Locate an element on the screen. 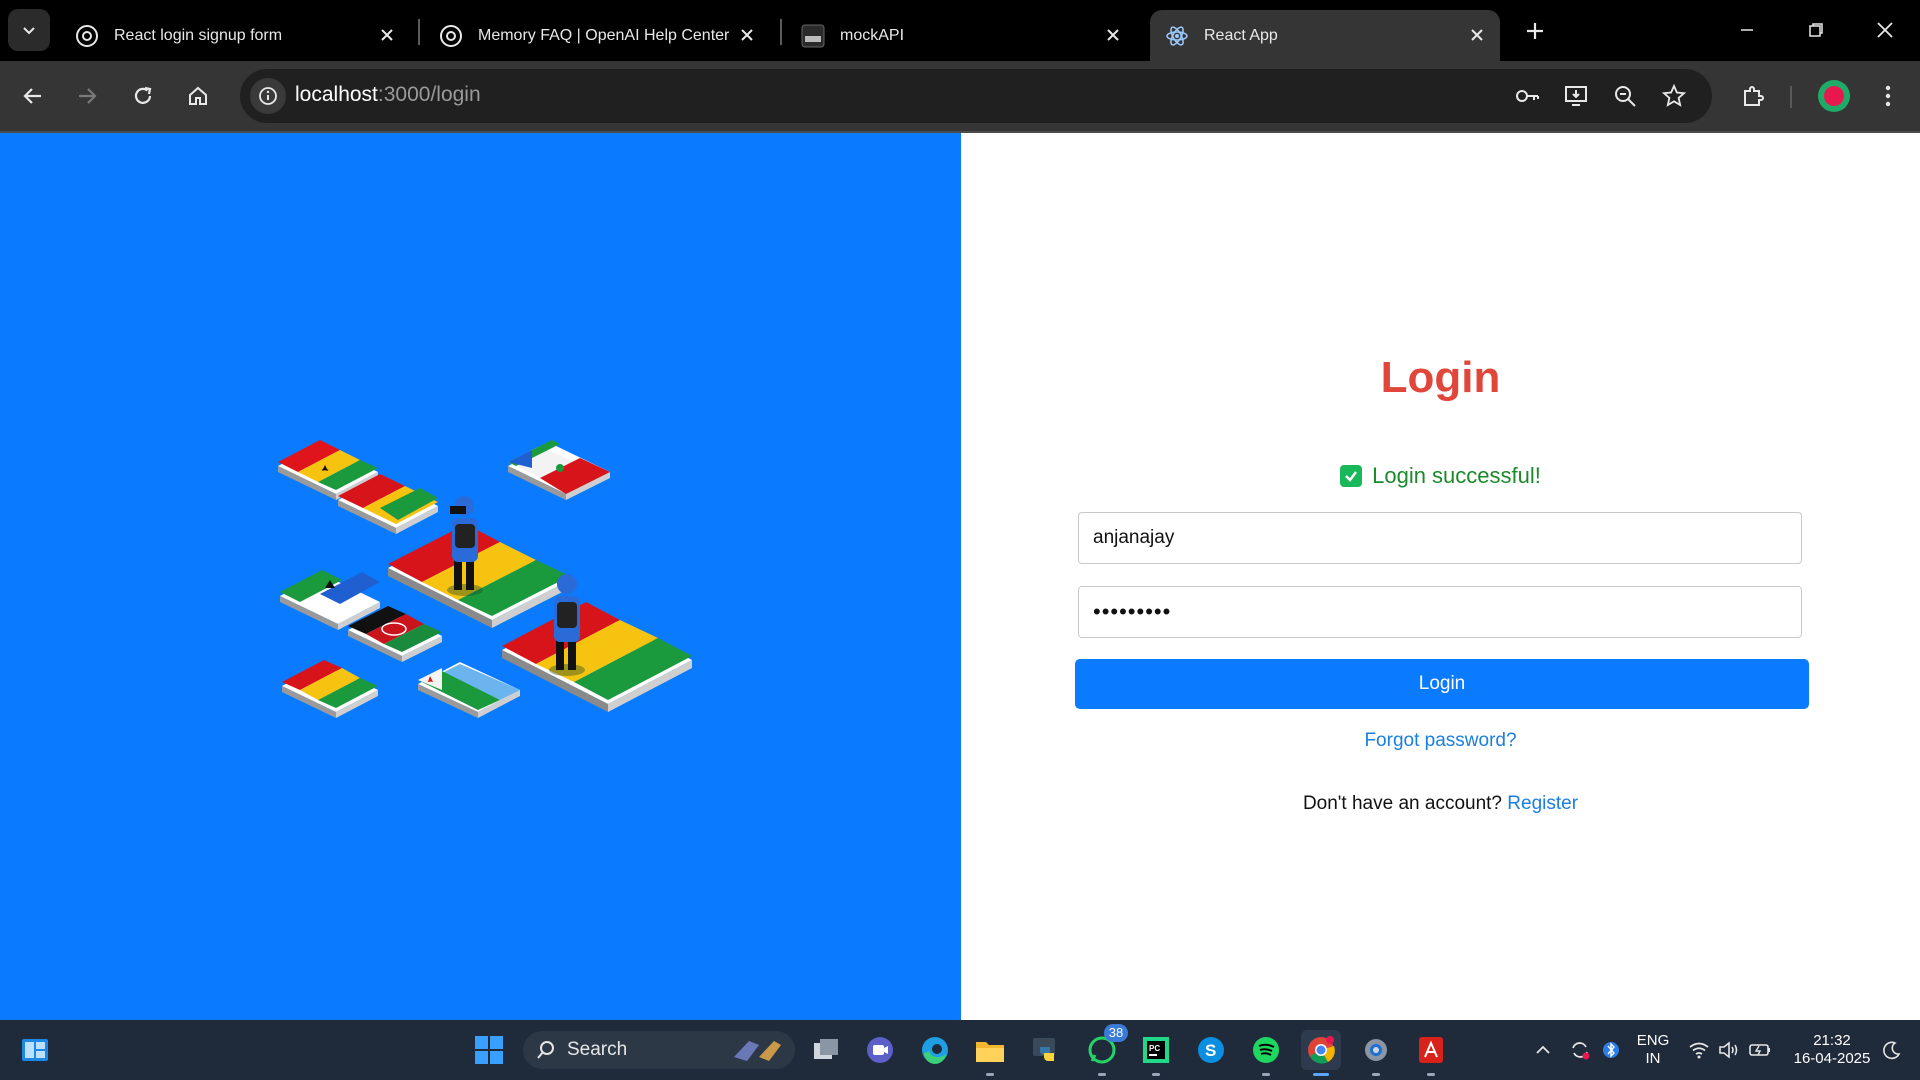  reload-button is located at coordinates (143, 96).